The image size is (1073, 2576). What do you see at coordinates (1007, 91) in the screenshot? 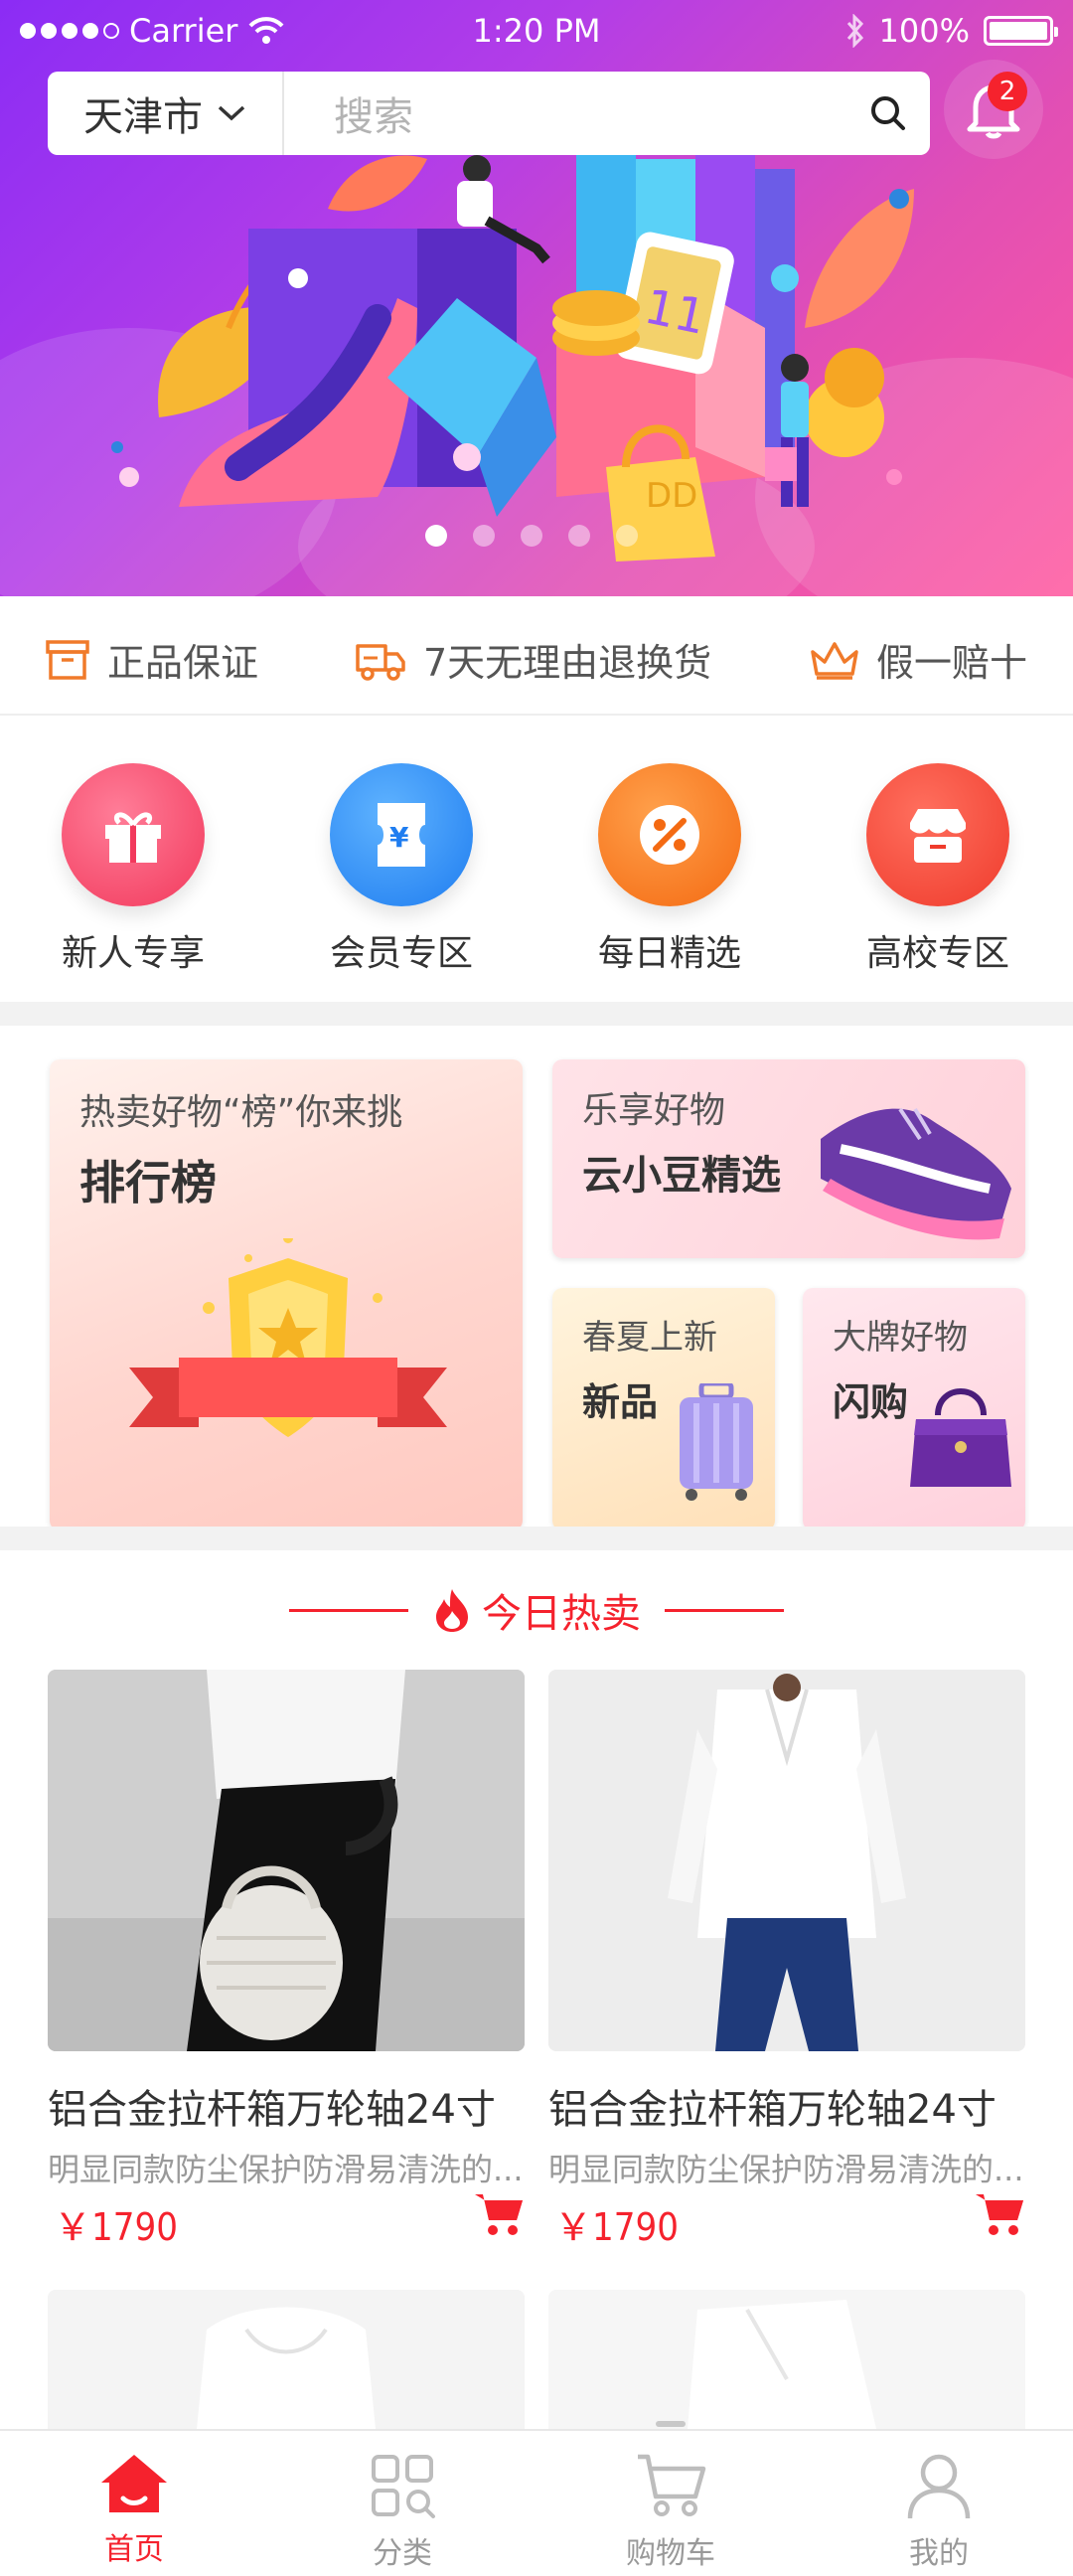
I see `notification-badge: 2` at bounding box center [1007, 91].